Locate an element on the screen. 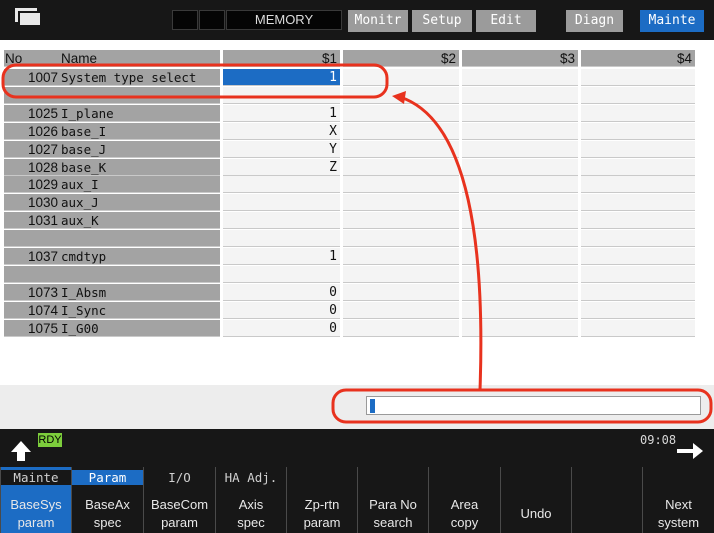  fkey-zp-rtn-4: Zp-rtn param is located at coordinates (321, 500).